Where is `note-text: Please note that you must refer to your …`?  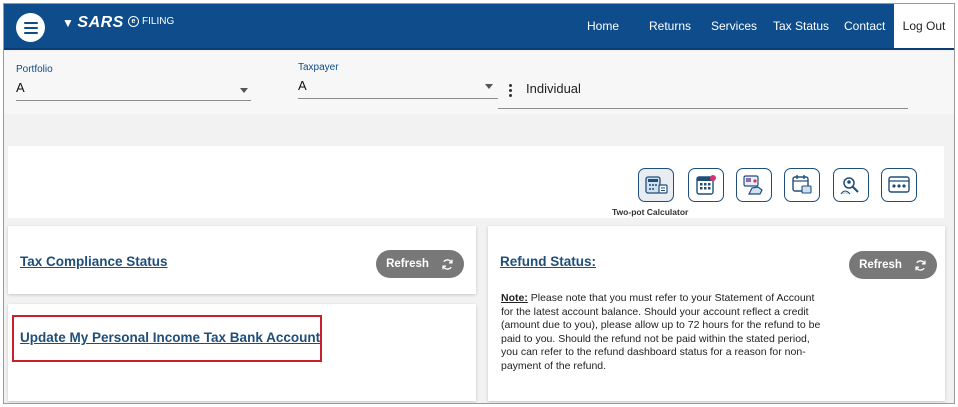 note-text: Please note that you must refer to your … is located at coordinates (661, 332).